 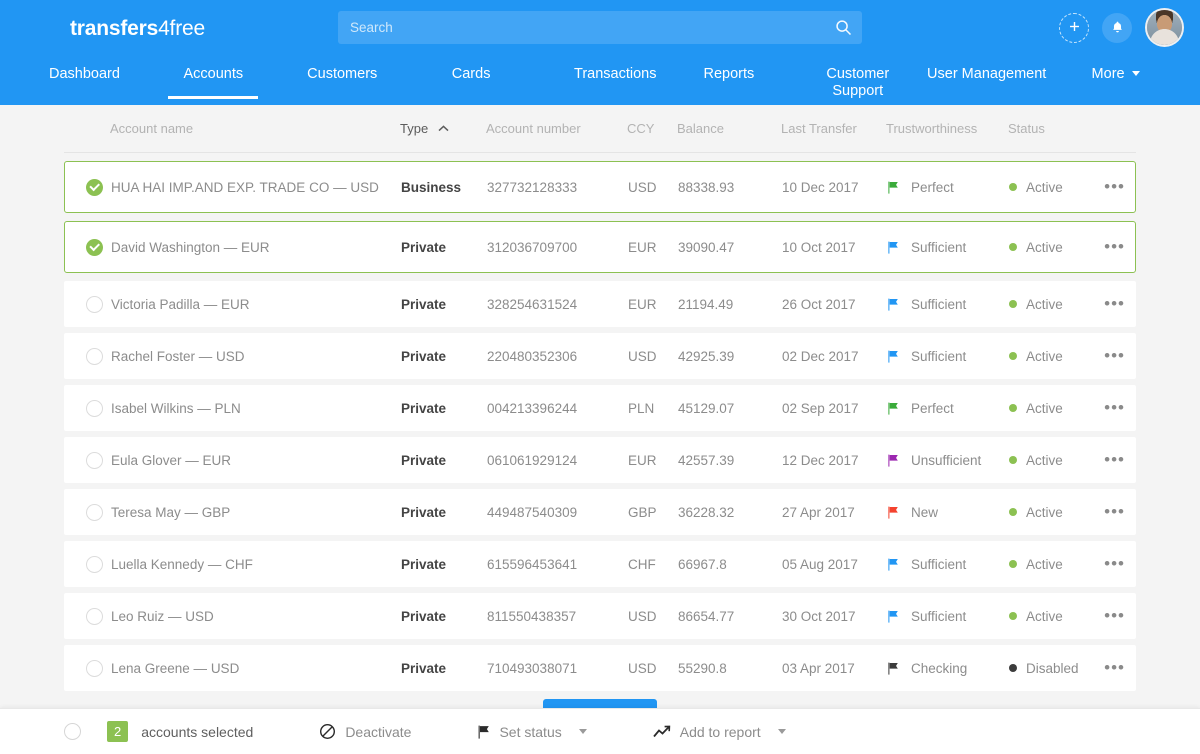 What do you see at coordinates (483, 732) in the screenshot?
I see `flag-icon` at bounding box center [483, 732].